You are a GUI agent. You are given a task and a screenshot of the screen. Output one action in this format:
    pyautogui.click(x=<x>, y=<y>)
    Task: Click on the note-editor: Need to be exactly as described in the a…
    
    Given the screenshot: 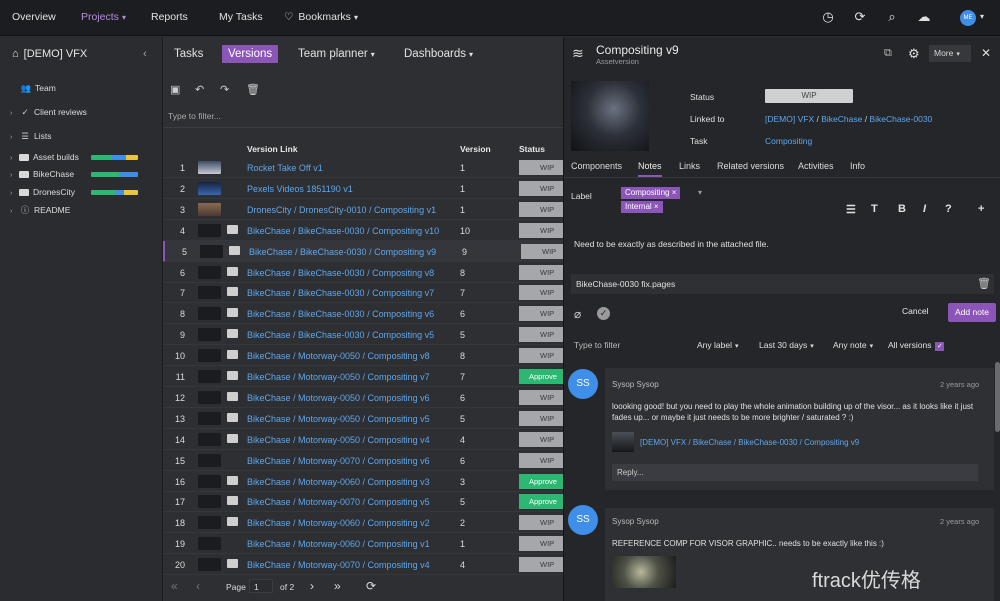 What is the action you would take?
    pyautogui.click(x=671, y=244)
    